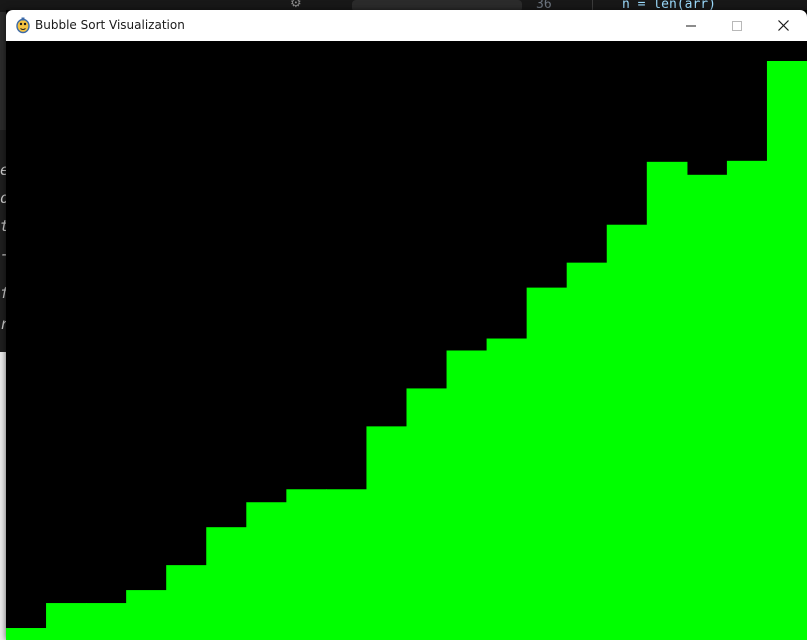 This screenshot has width=807, height=640. I want to click on maximize-button, so click(737, 25).